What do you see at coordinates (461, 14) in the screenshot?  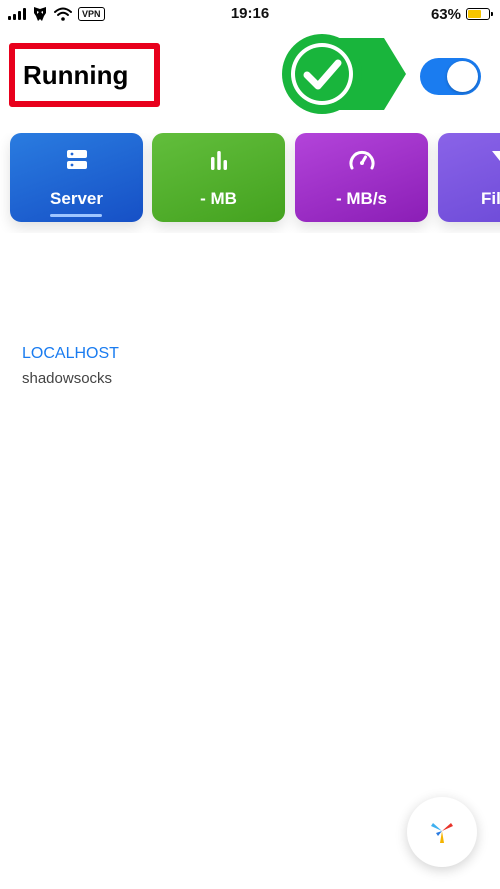 I see `status-bar-right: 63%` at bounding box center [461, 14].